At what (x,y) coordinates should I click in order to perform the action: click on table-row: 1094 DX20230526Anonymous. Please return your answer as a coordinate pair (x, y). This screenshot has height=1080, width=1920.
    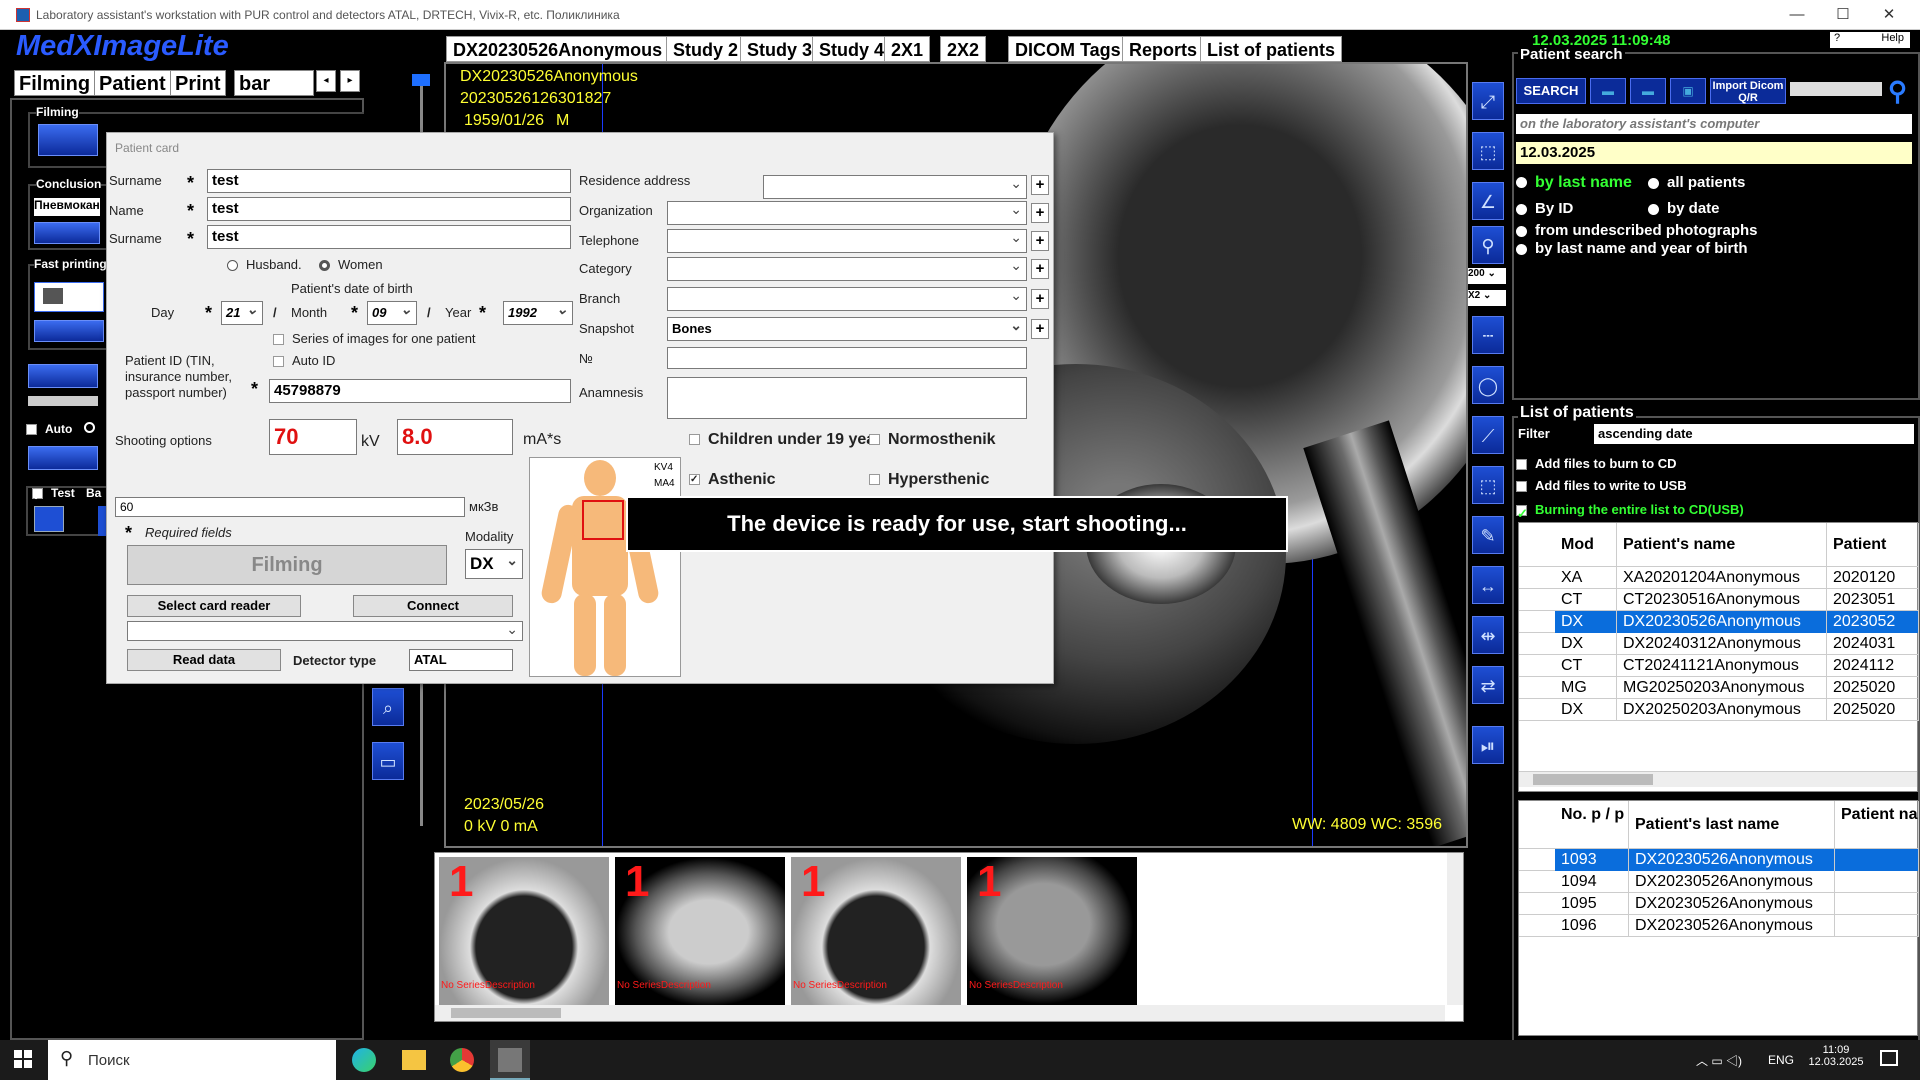
    Looking at the image, I should click on (1719, 882).